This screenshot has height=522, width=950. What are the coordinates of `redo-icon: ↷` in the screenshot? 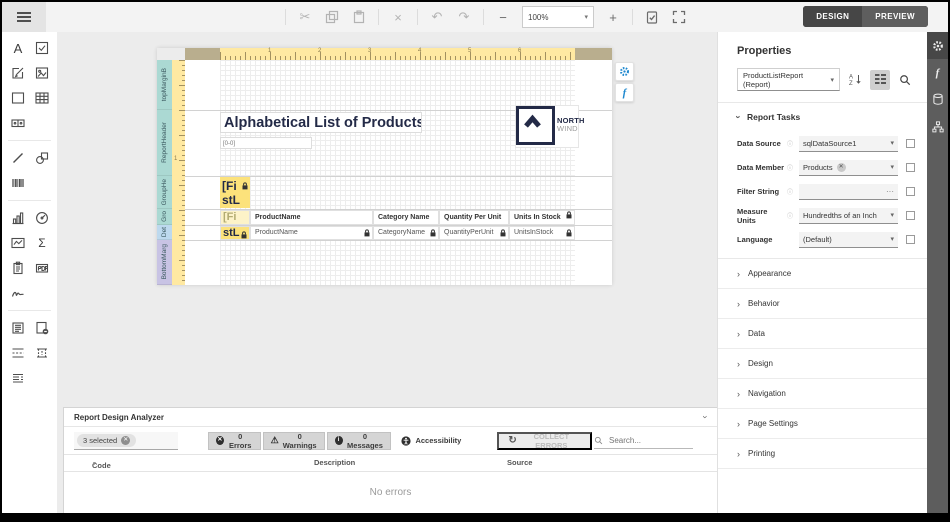 It's located at (464, 17).